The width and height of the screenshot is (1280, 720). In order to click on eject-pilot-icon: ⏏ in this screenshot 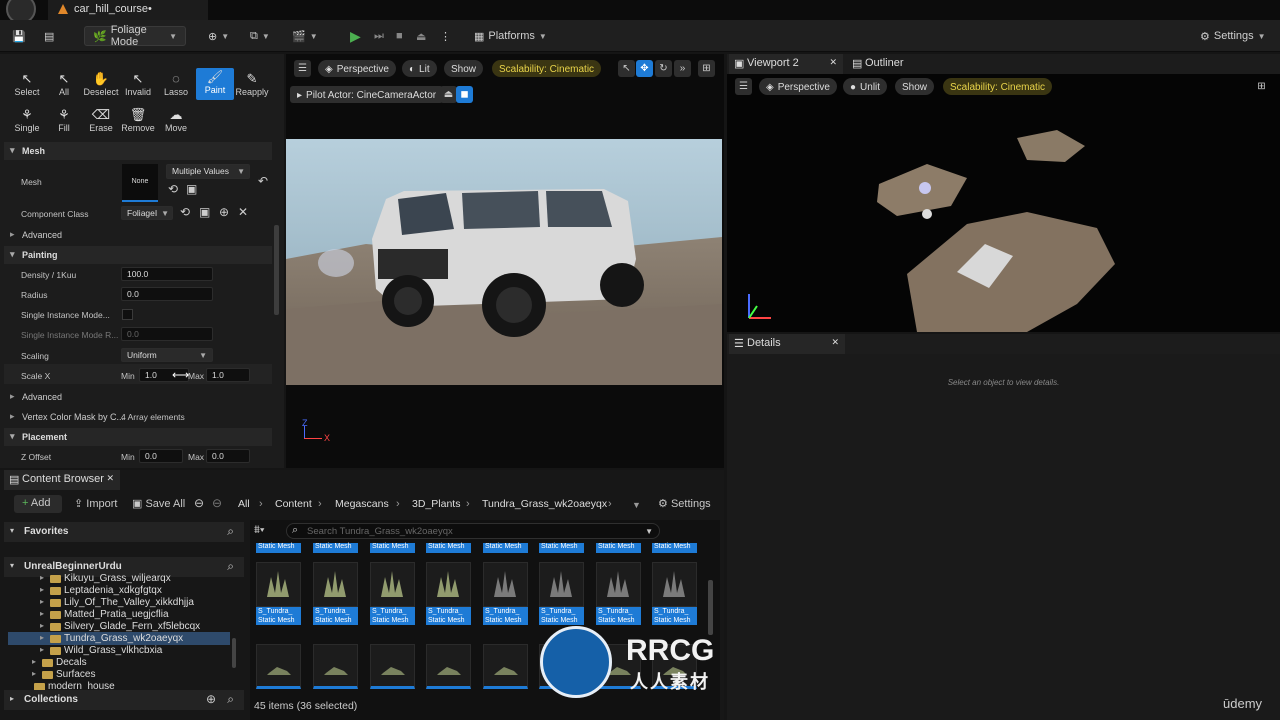, I will do `click(448, 94)`.